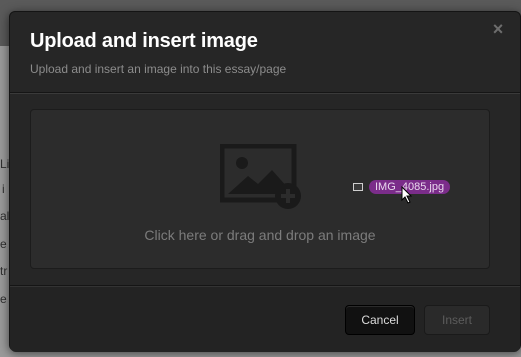 The image size is (521, 357). What do you see at coordinates (3, 189) in the screenshot?
I see `background-text: i` at bounding box center [3, 189].